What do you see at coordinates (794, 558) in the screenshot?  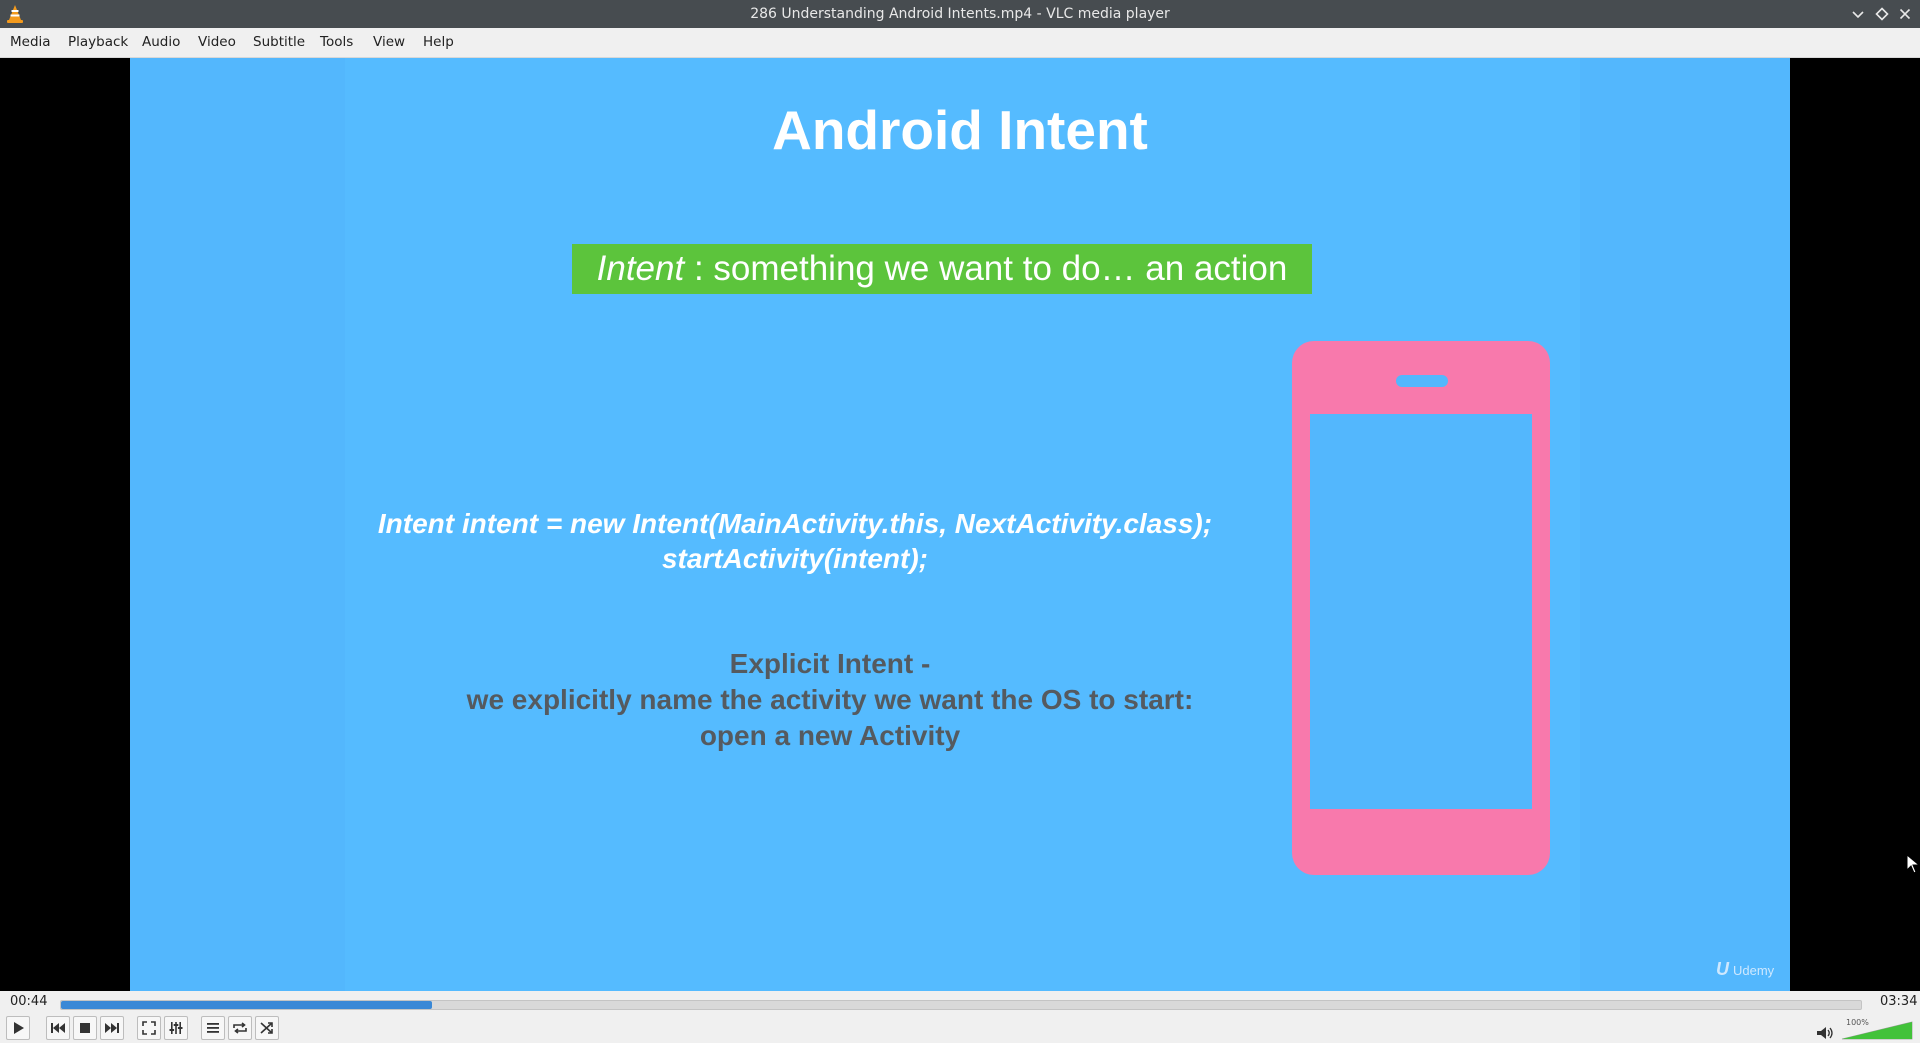 I see `code-line: startActivity(intent);` at bounding box center [794, 558].